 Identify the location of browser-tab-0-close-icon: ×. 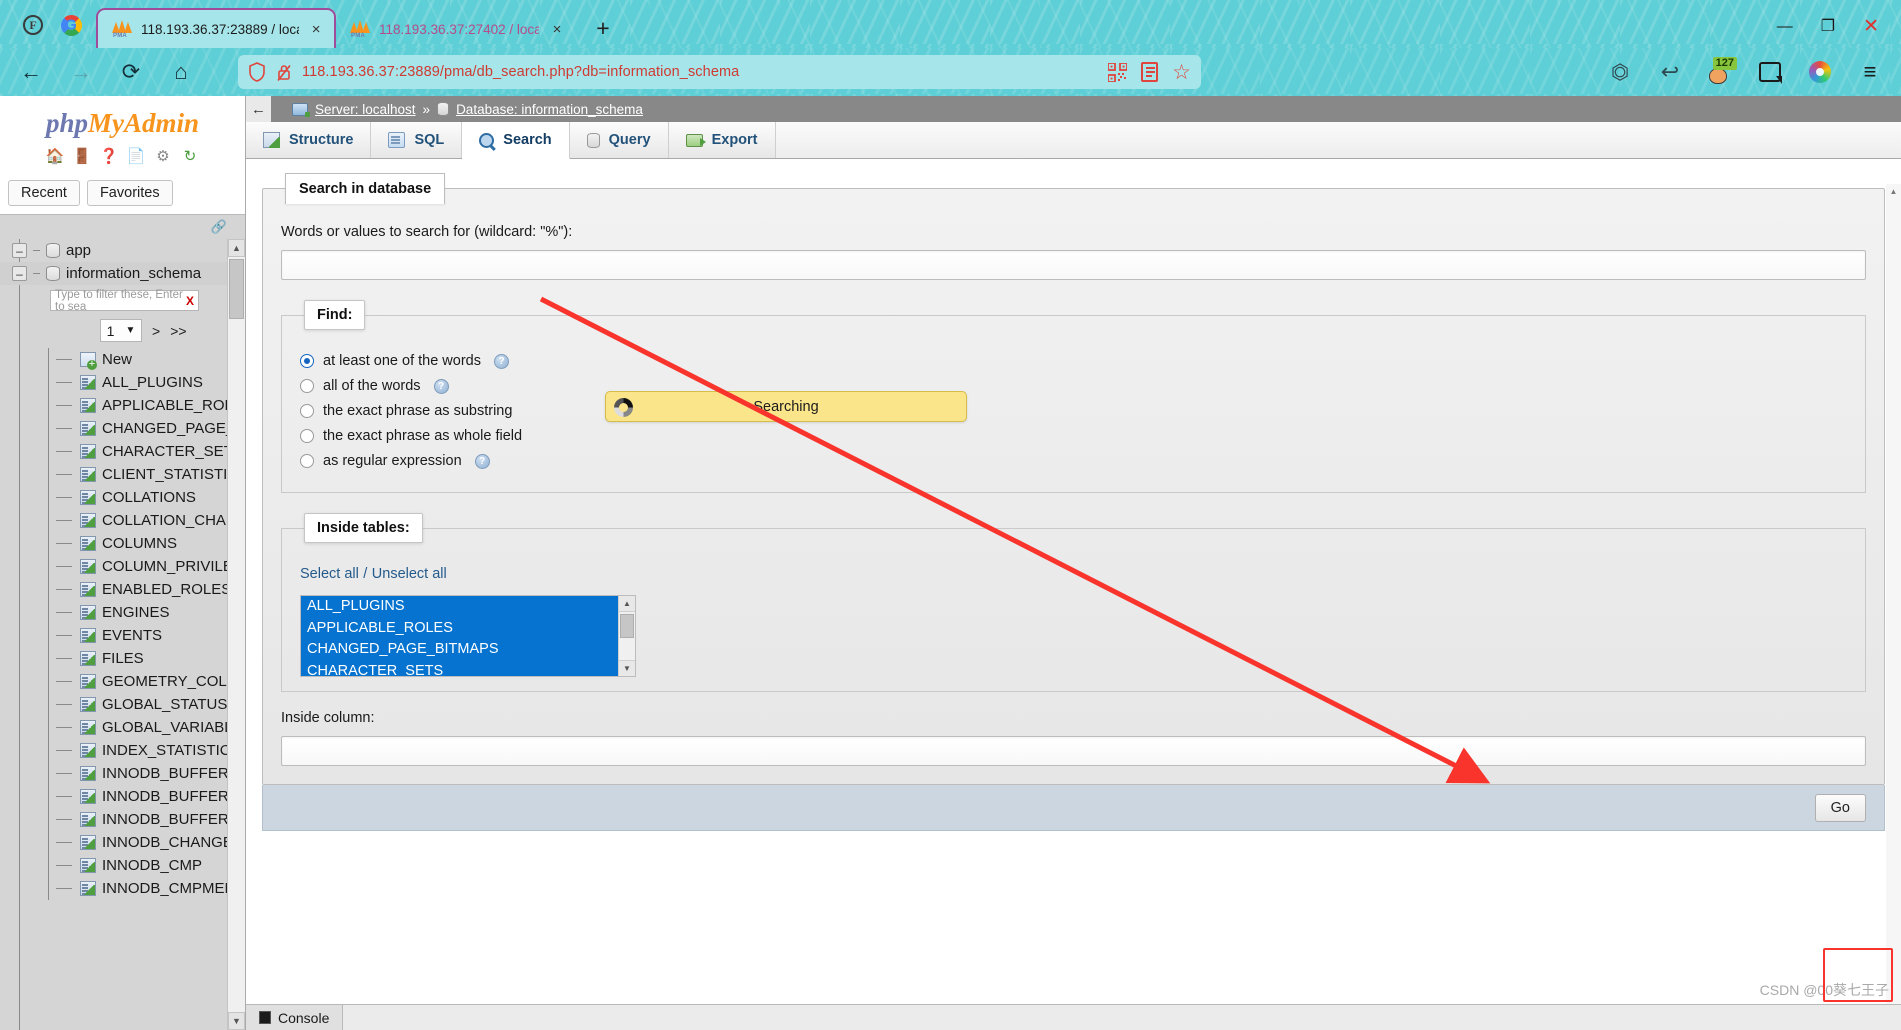
(316, 29).